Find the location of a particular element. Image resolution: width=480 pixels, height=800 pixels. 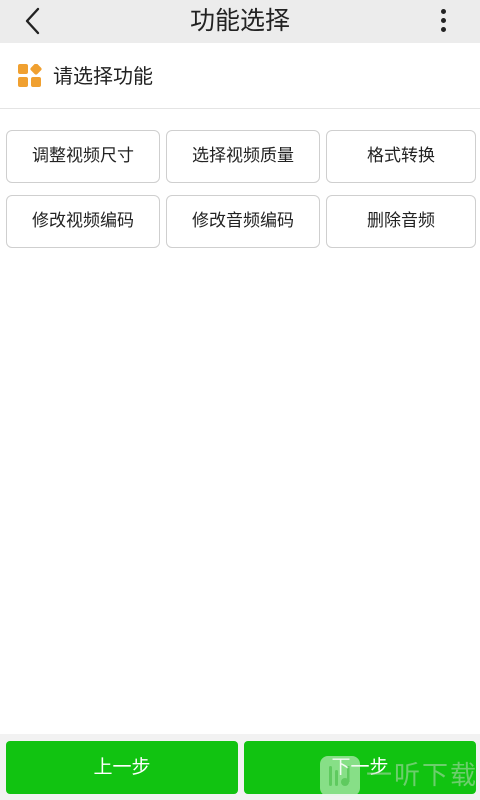

top-bar: 功能选择 is located at coordinates (240, 21).